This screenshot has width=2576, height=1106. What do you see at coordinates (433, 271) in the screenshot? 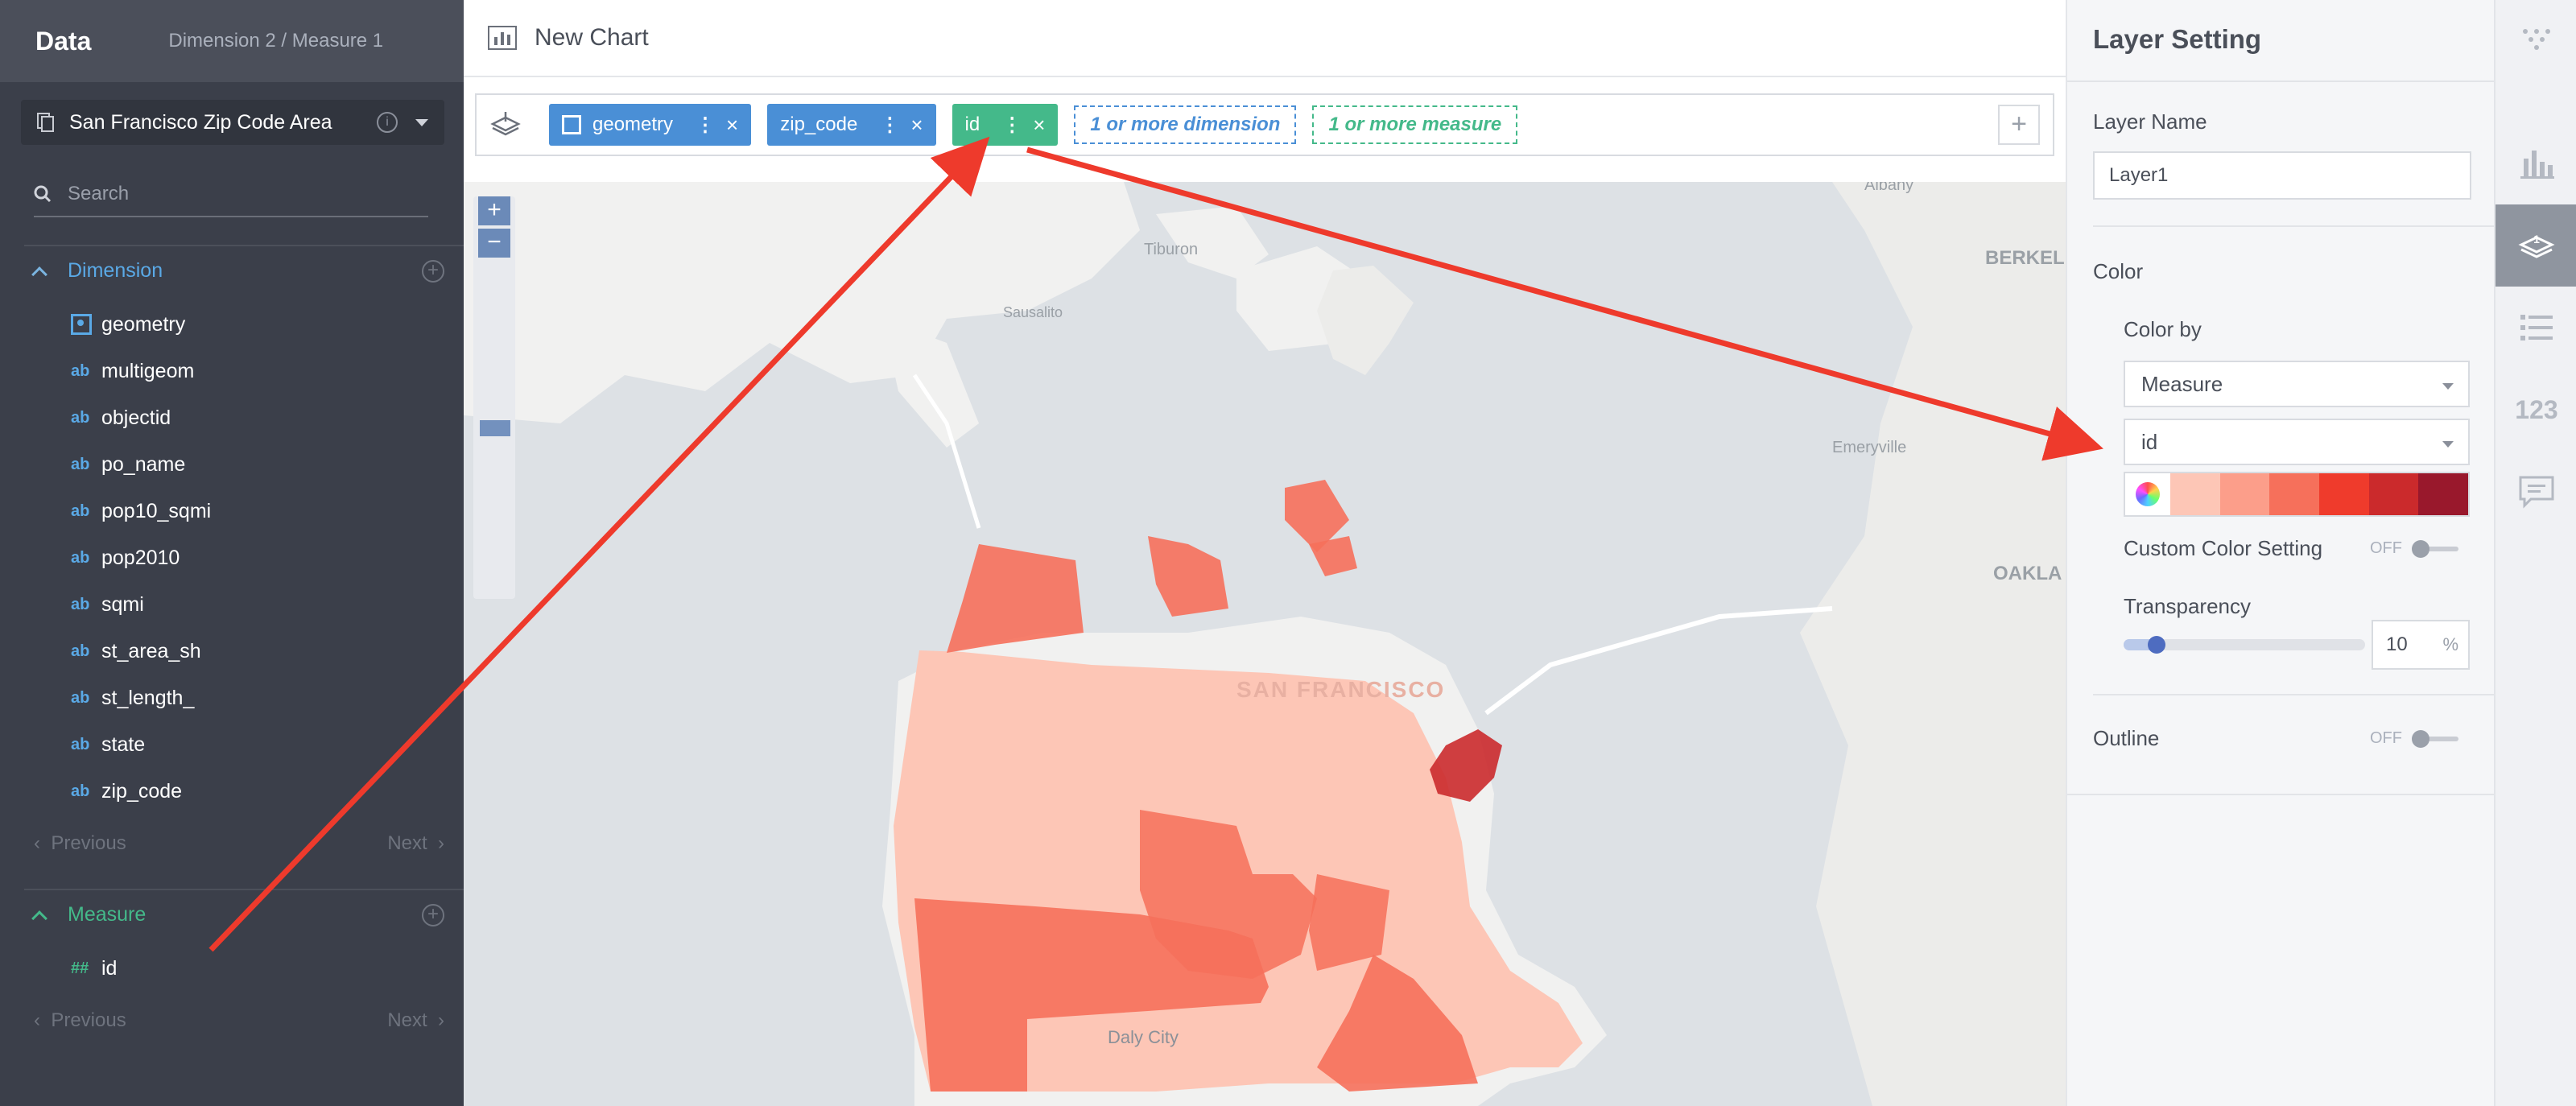
I see `add-dimension-icon: +` at bounding box center [433, 271].